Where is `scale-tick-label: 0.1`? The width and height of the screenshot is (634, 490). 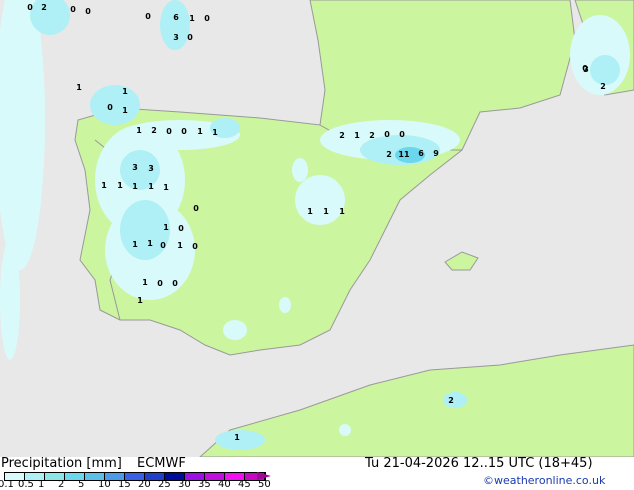 scale-tick-label: 0.1 is located at coordinates (7, 484).